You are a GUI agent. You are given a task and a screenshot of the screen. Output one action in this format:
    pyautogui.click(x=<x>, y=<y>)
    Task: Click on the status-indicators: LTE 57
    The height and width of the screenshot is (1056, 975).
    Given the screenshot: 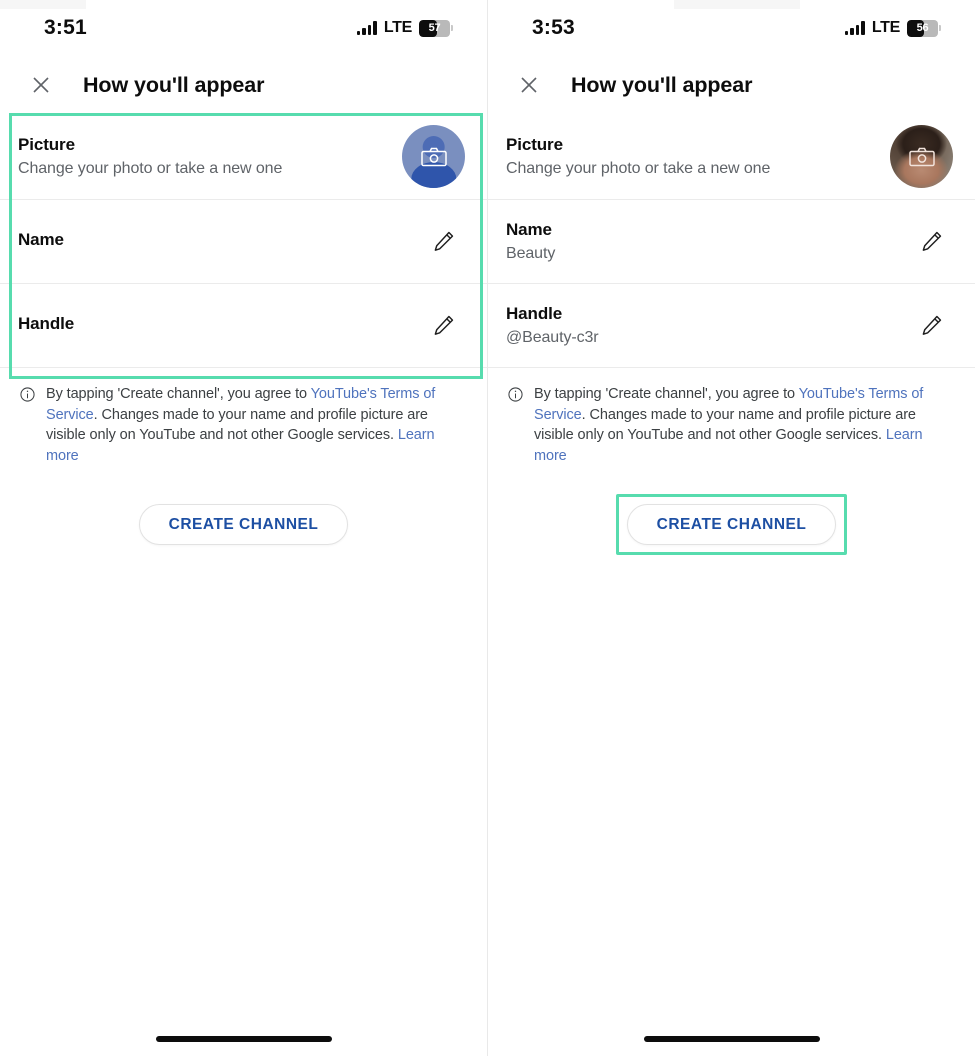 What is the action you would take?
    pyautogui.click(x=404, y=28)
    